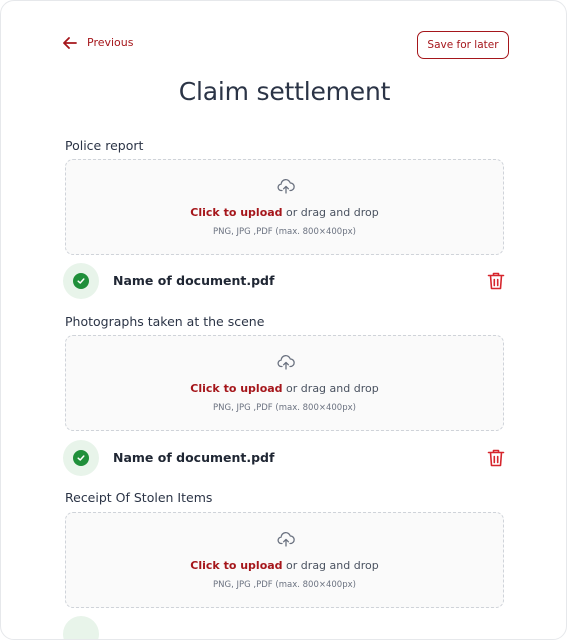 The height and width of the screenshot is (640, 569). I want to click on previous-link: Previous, so click(98, 42).